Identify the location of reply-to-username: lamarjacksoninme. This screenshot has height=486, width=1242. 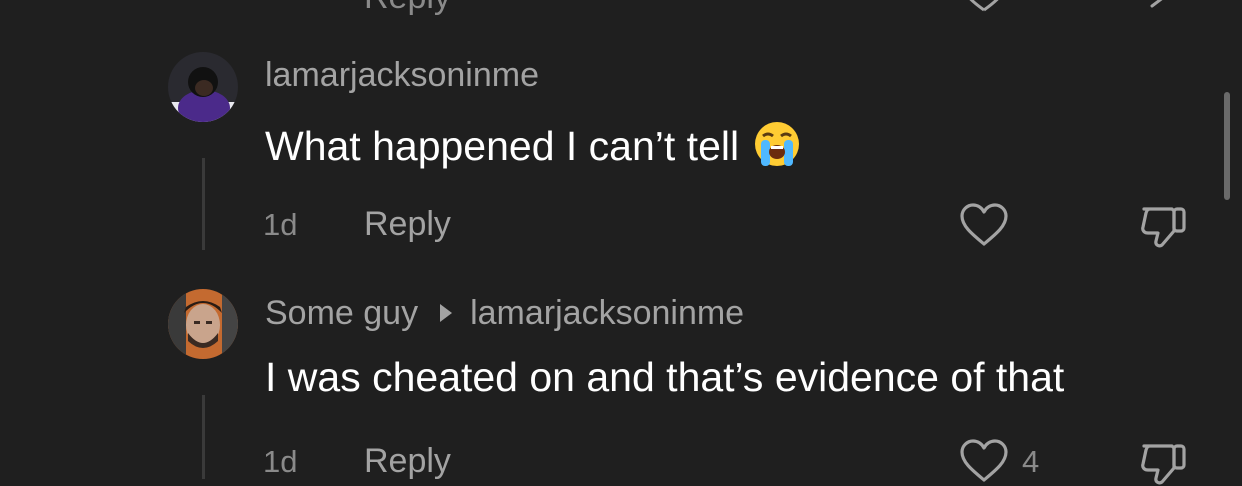
(607, 313).